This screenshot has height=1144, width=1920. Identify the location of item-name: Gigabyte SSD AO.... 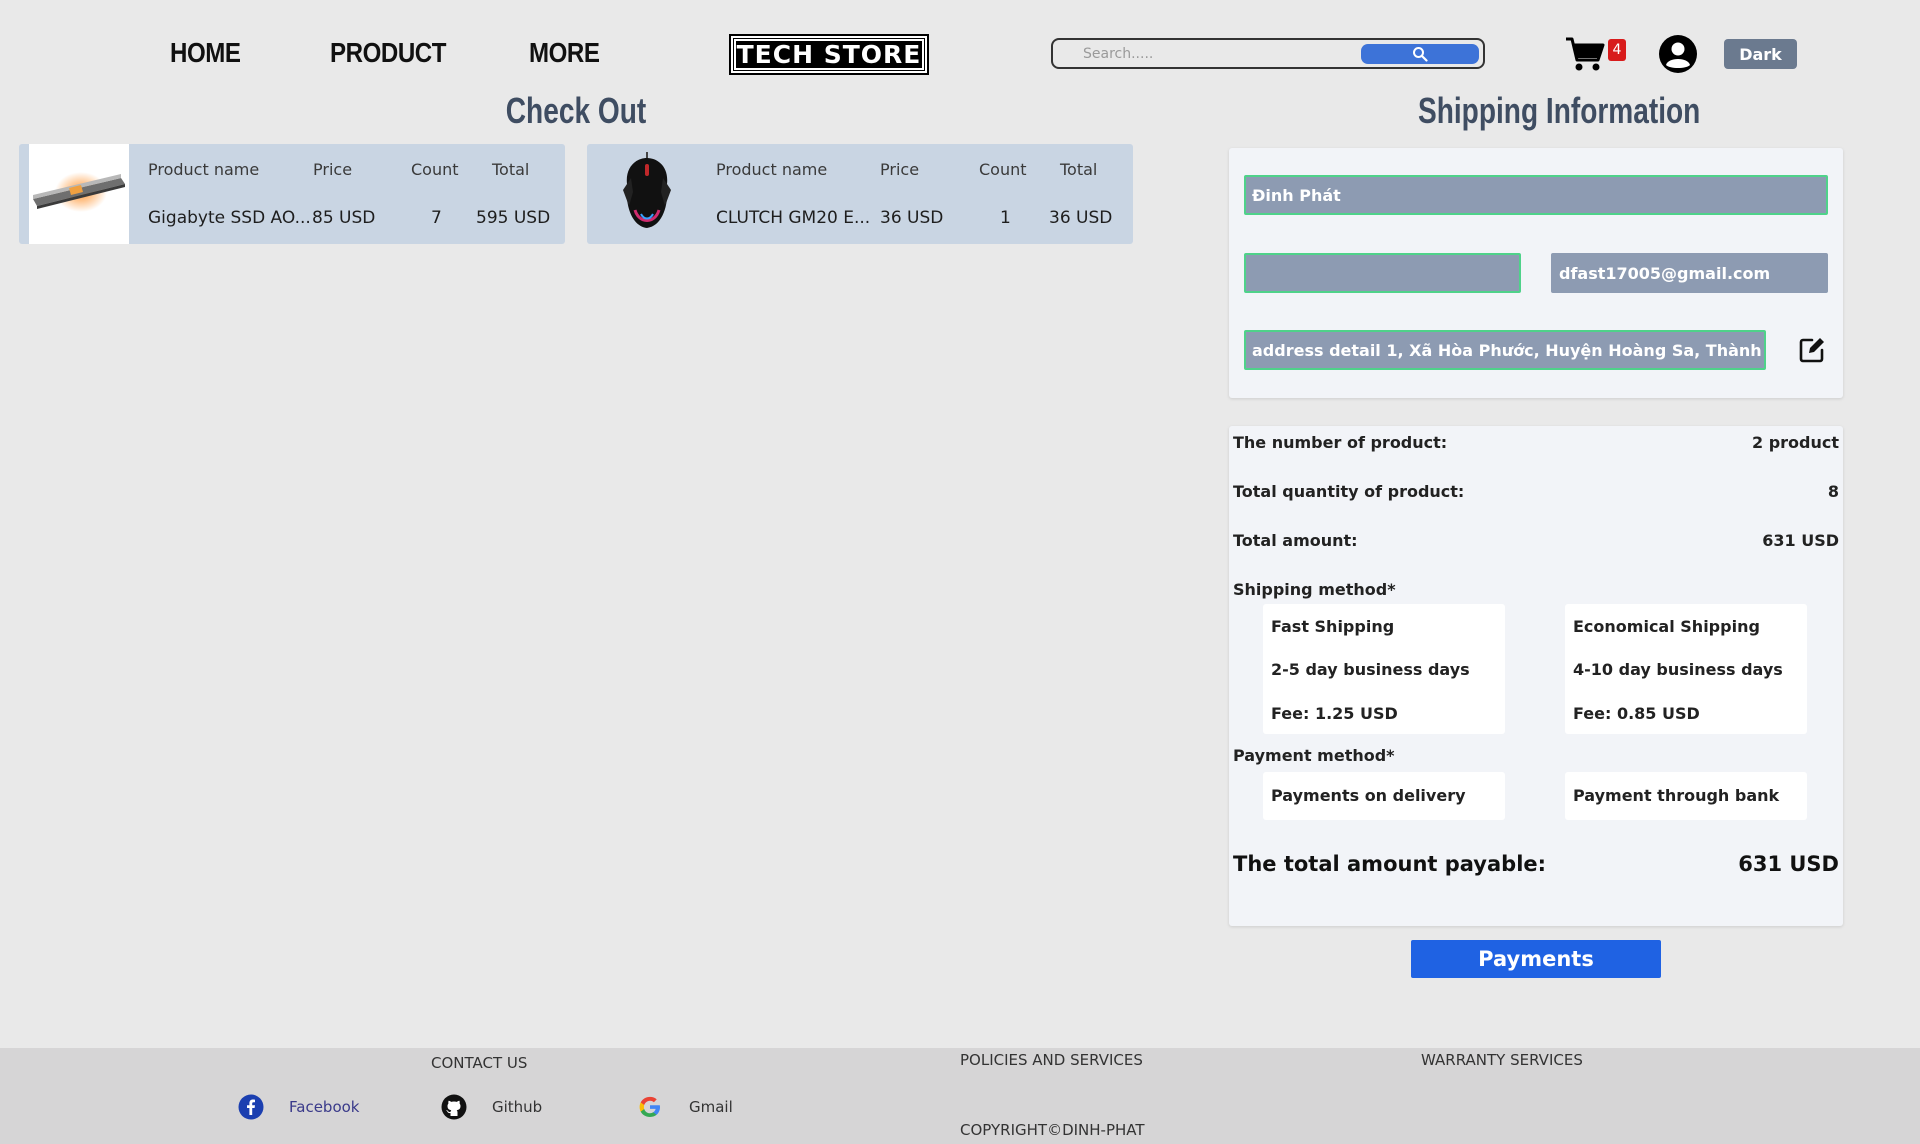
(229, 218).